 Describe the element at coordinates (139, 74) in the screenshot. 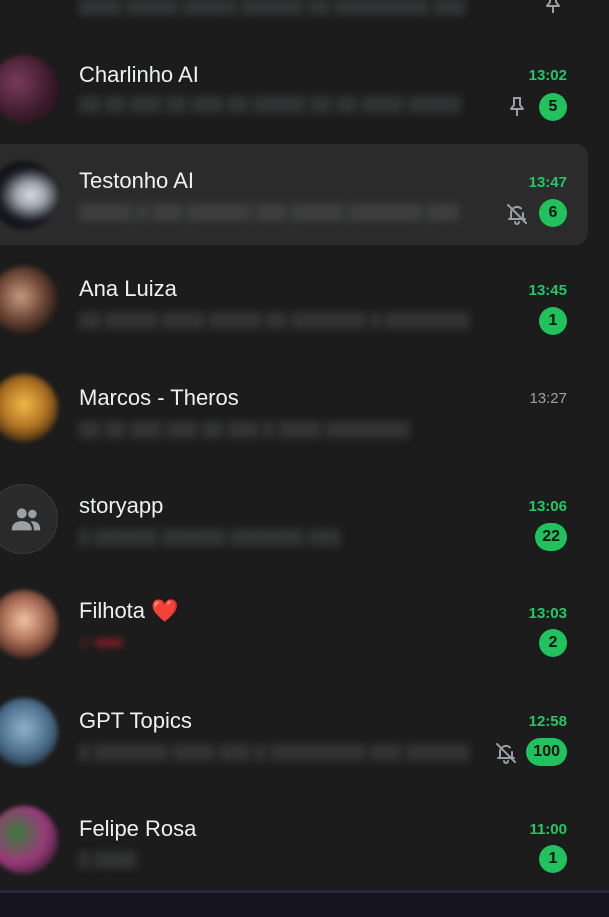

I see `chat-name: Charlinho AI` at that location.